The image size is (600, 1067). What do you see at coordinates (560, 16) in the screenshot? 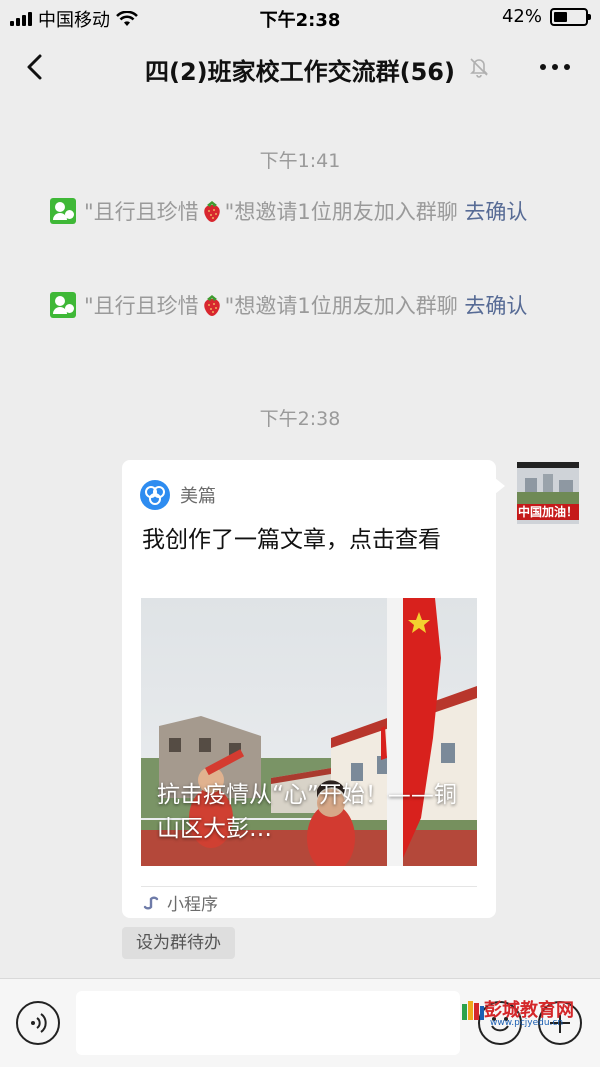
I see `battery-fill` at bounding box center [560, 16].